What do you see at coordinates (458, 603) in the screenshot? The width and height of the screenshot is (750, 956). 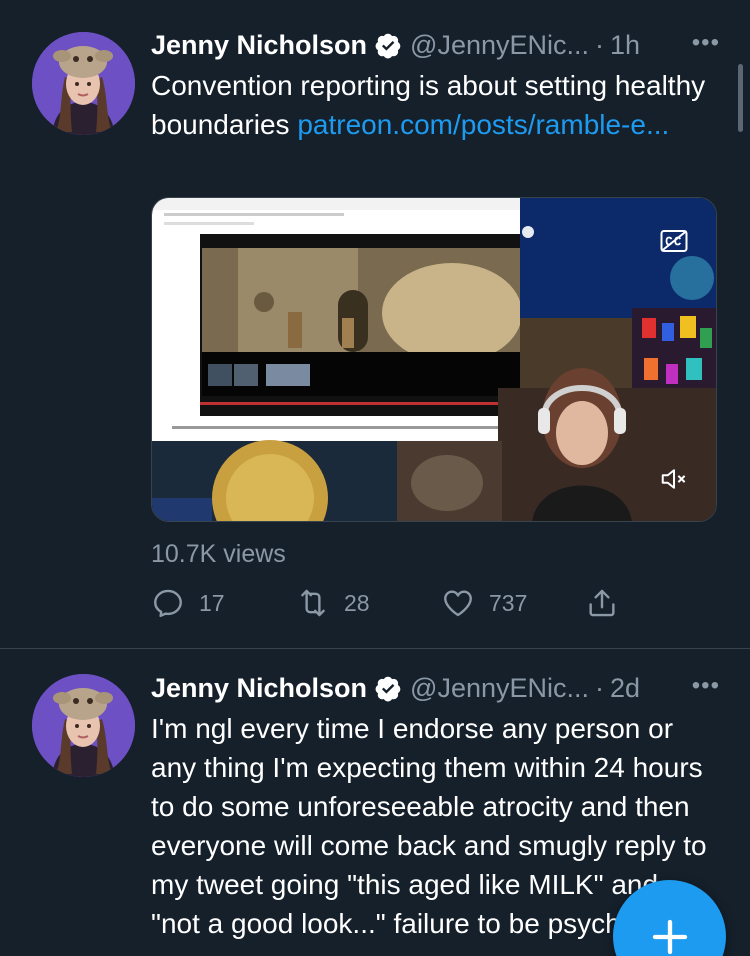 I see `heart-icon` at bounding box center [458, 603].